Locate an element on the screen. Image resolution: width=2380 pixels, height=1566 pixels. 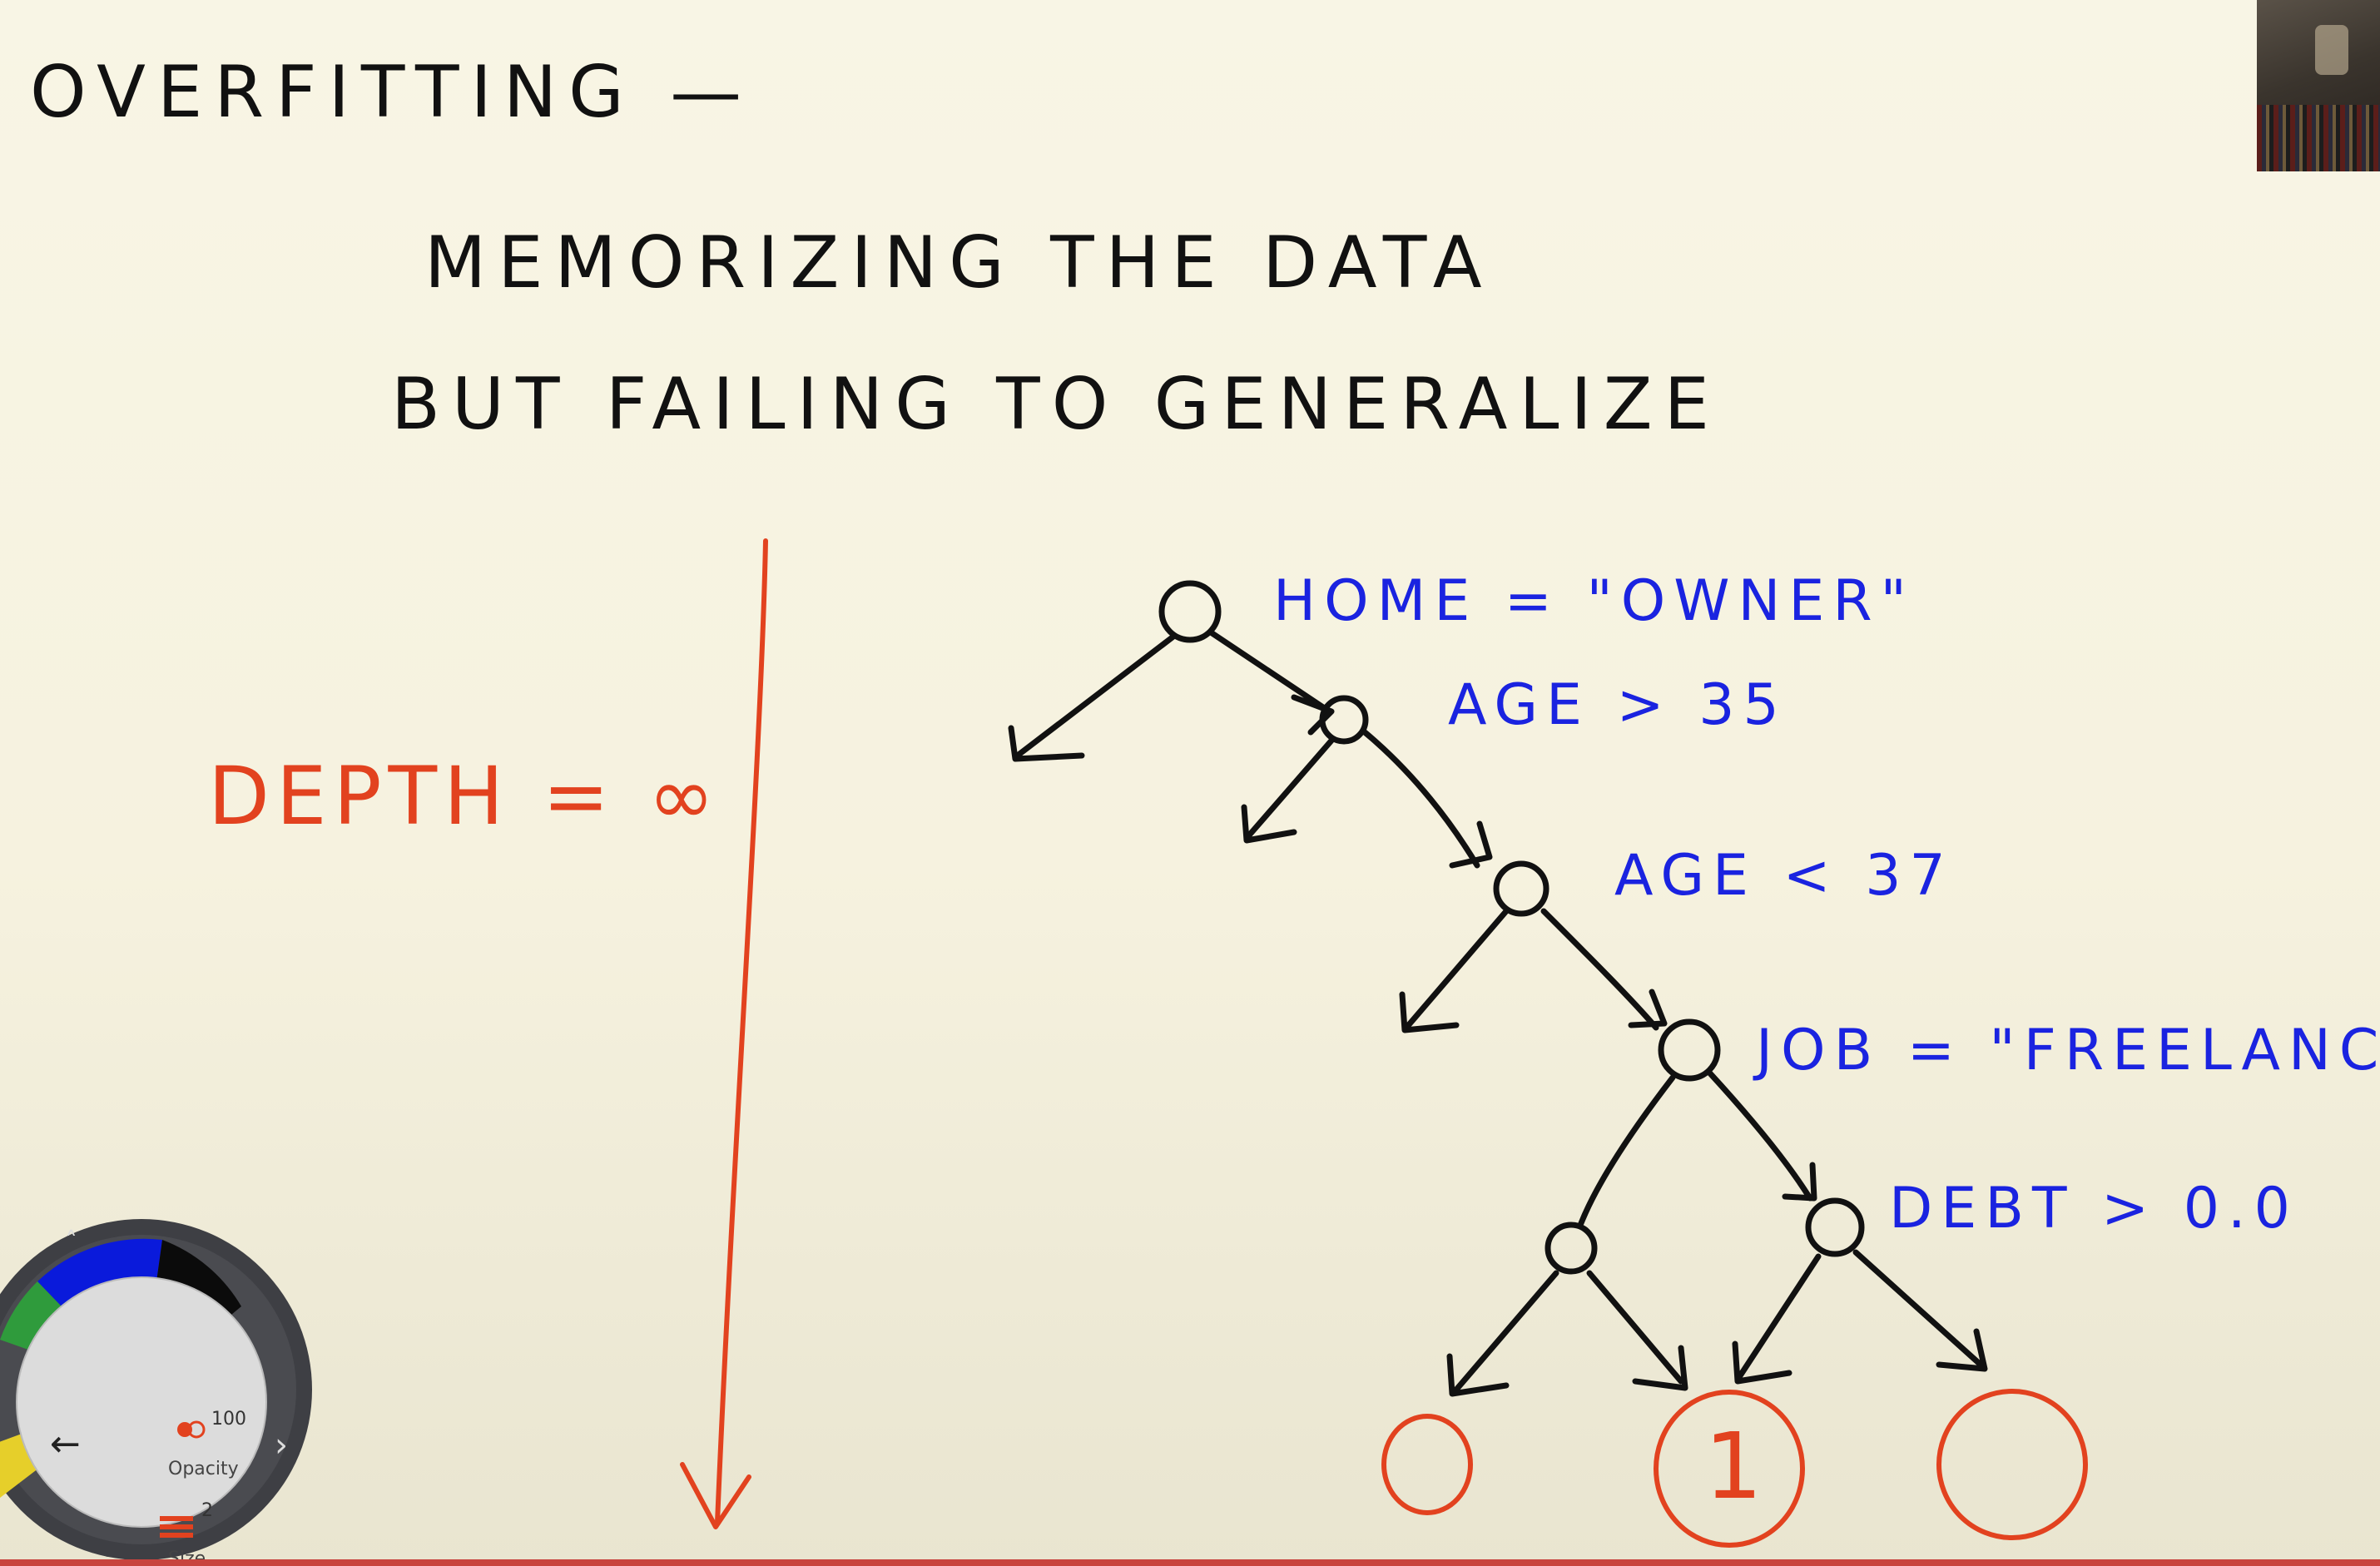
opacity-value: 100 is located at coordinates (228, 1419).